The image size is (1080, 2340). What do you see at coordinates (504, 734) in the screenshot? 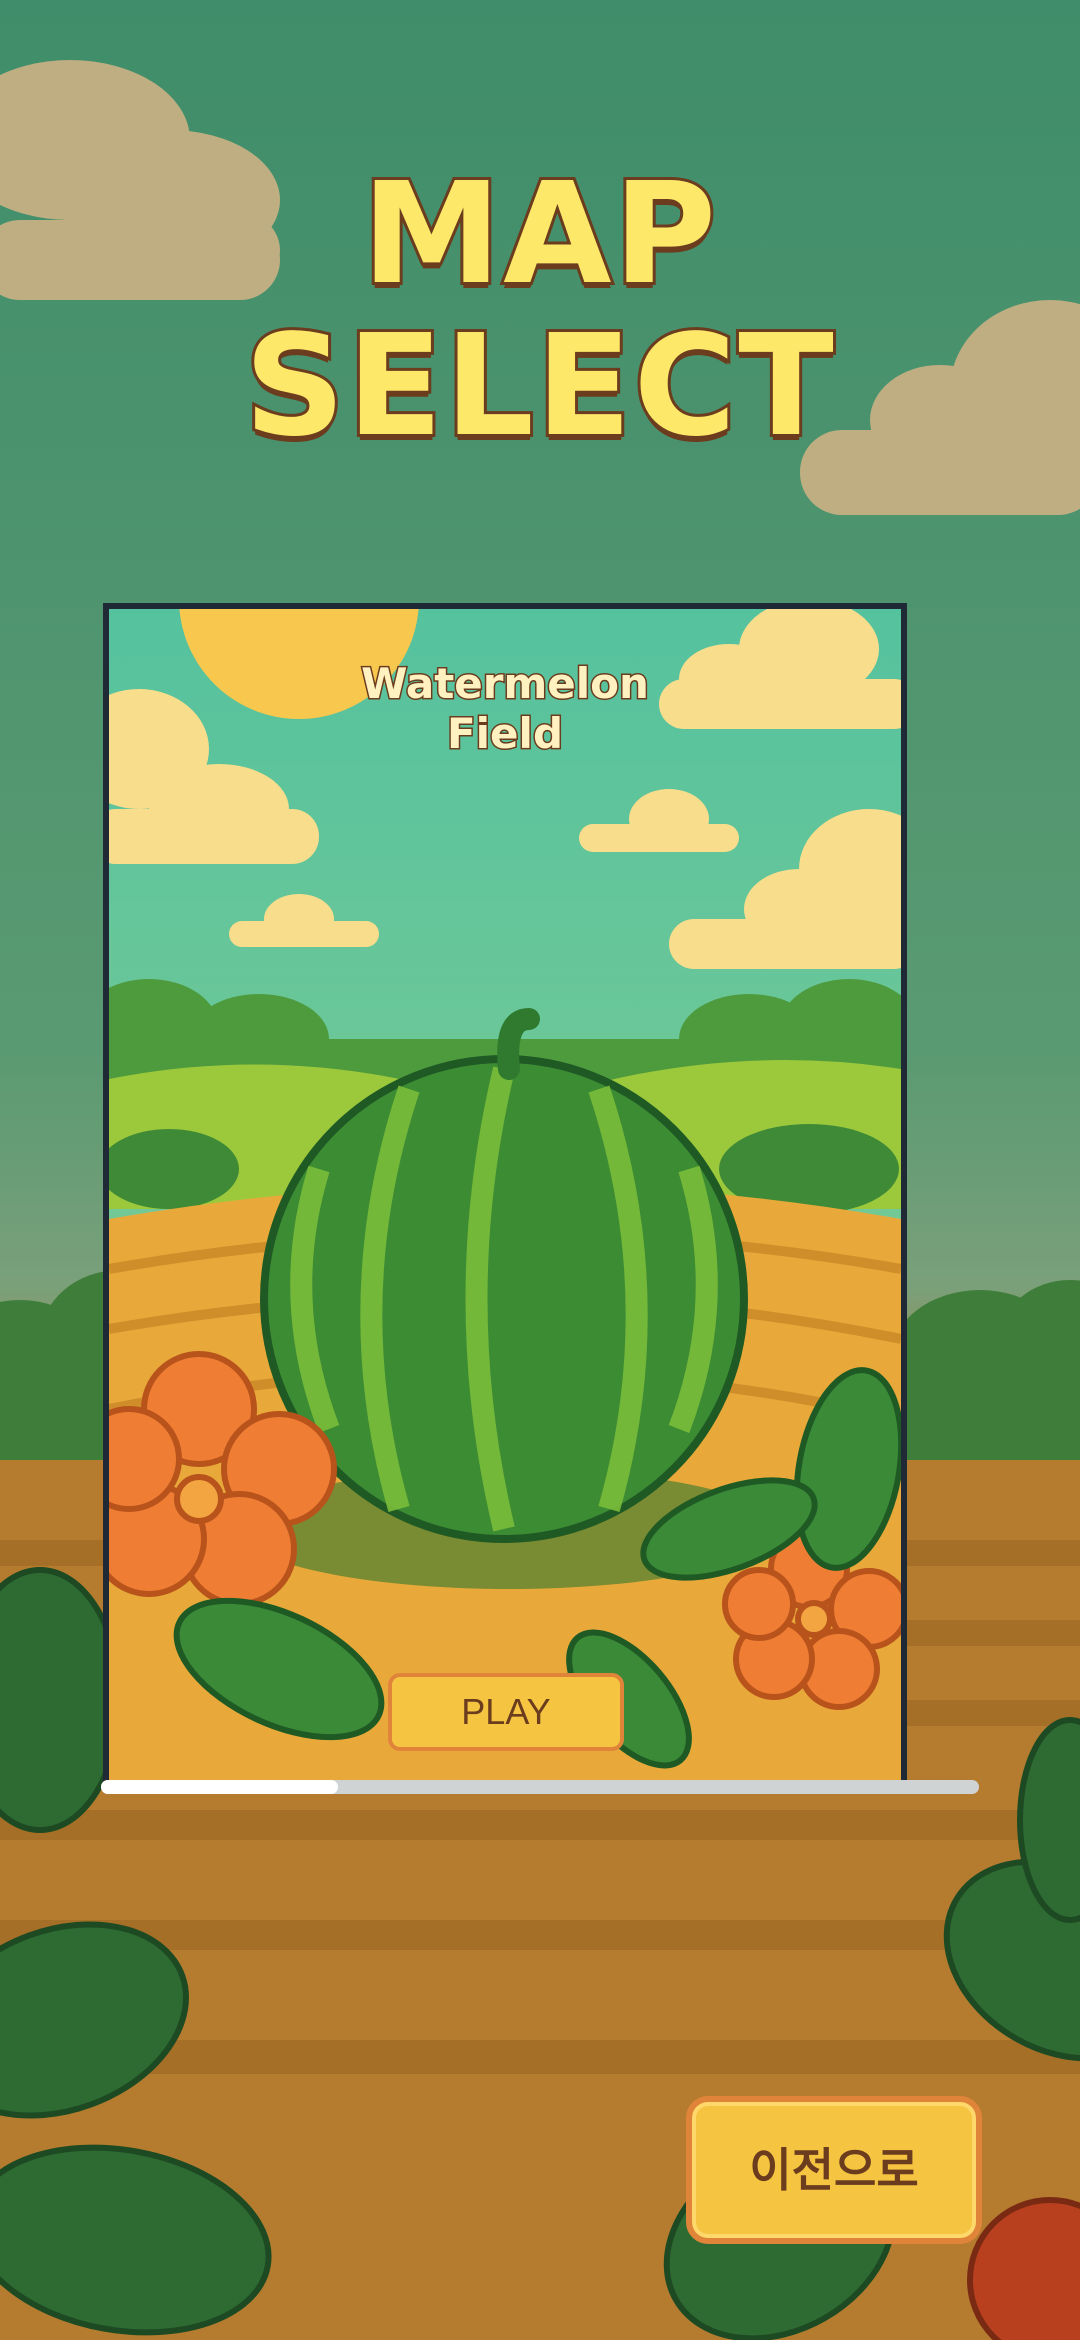
I see `map-name-line2: Field` at bounding box center [504, 734].